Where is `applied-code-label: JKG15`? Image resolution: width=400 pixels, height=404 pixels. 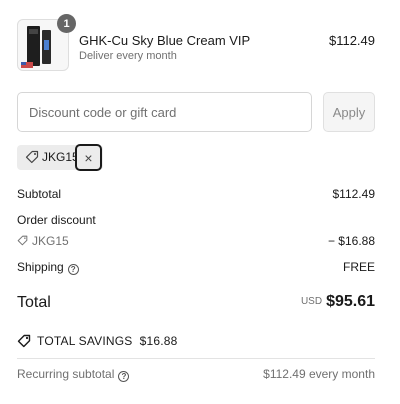
applied-code-label: JKG15 is located at coordinates (60, 157).